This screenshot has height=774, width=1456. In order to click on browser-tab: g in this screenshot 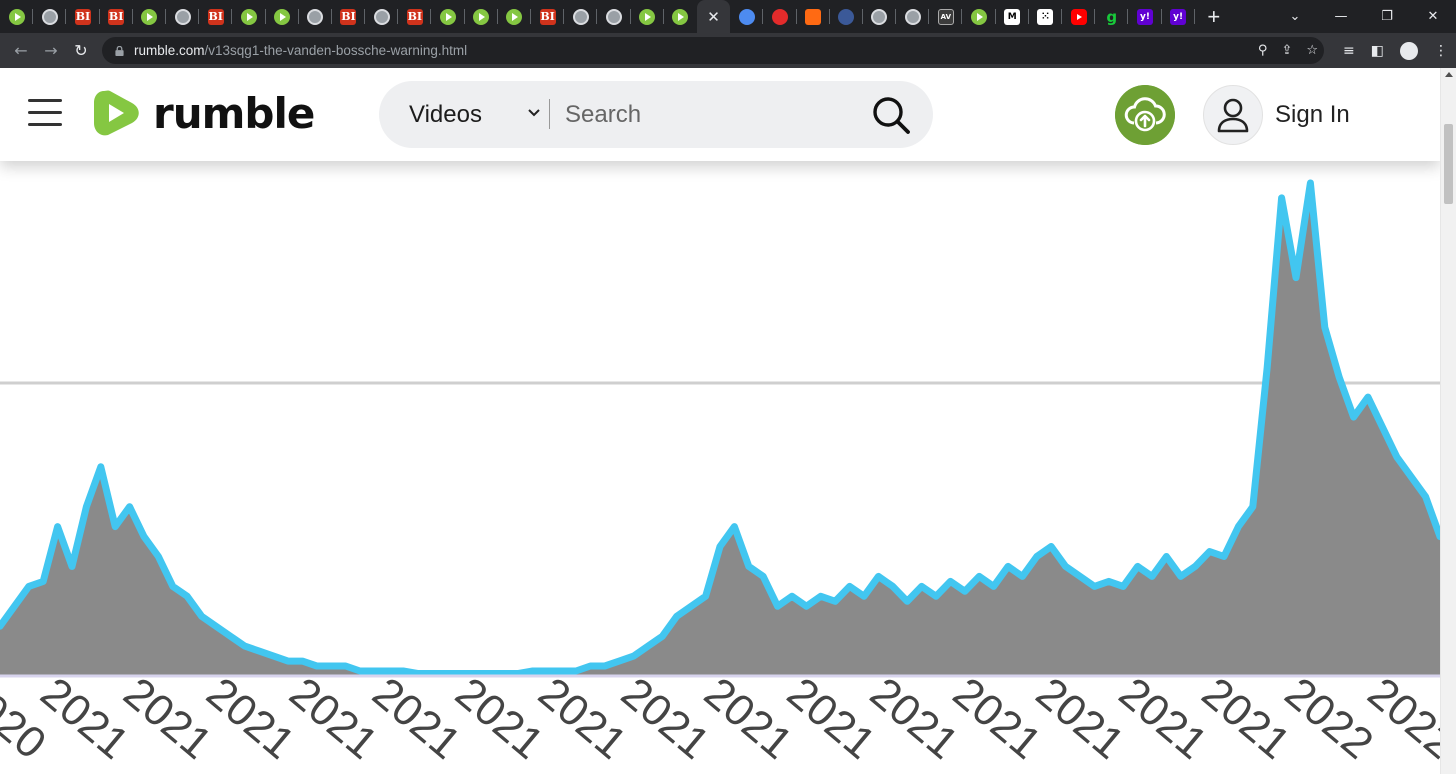, I will do `click(1112, 16)`.